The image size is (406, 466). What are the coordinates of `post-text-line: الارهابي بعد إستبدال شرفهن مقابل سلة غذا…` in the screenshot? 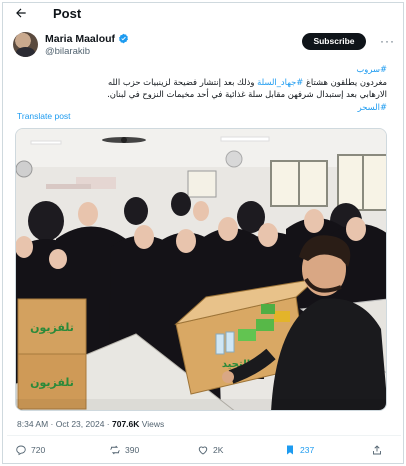 It's located at (247, 94).